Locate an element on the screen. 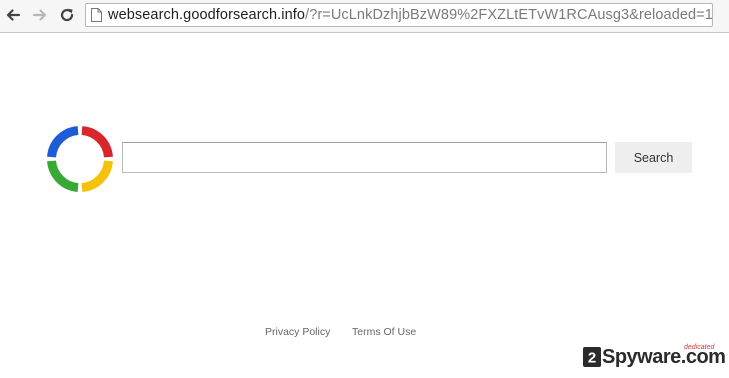  search-input is located at coordinates (364, 157).